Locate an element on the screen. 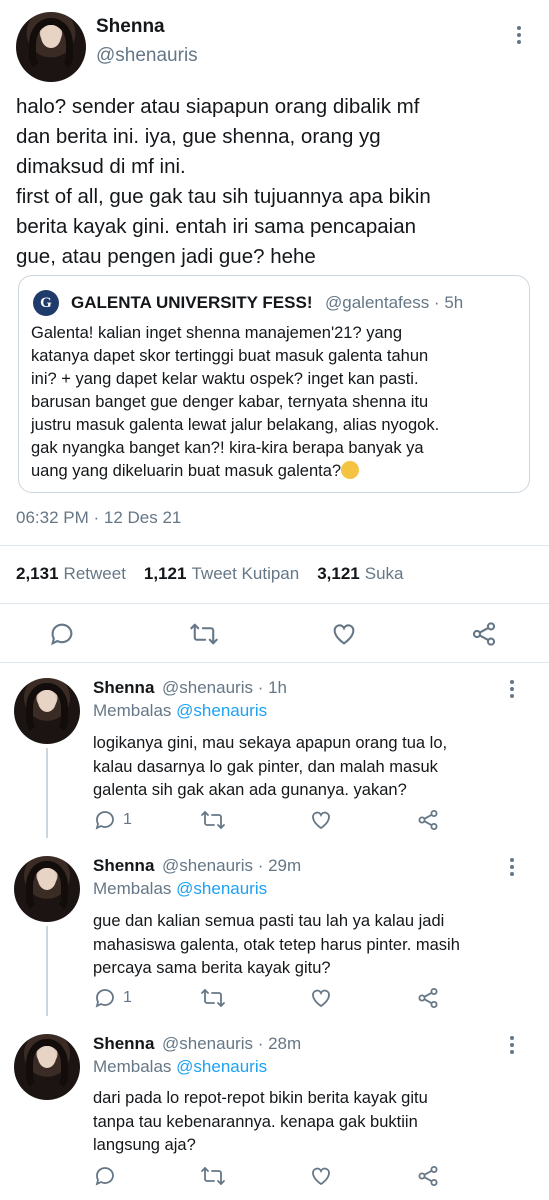  reply-handle-time: @shenauris · 1h is located at coordinates (224, 688).